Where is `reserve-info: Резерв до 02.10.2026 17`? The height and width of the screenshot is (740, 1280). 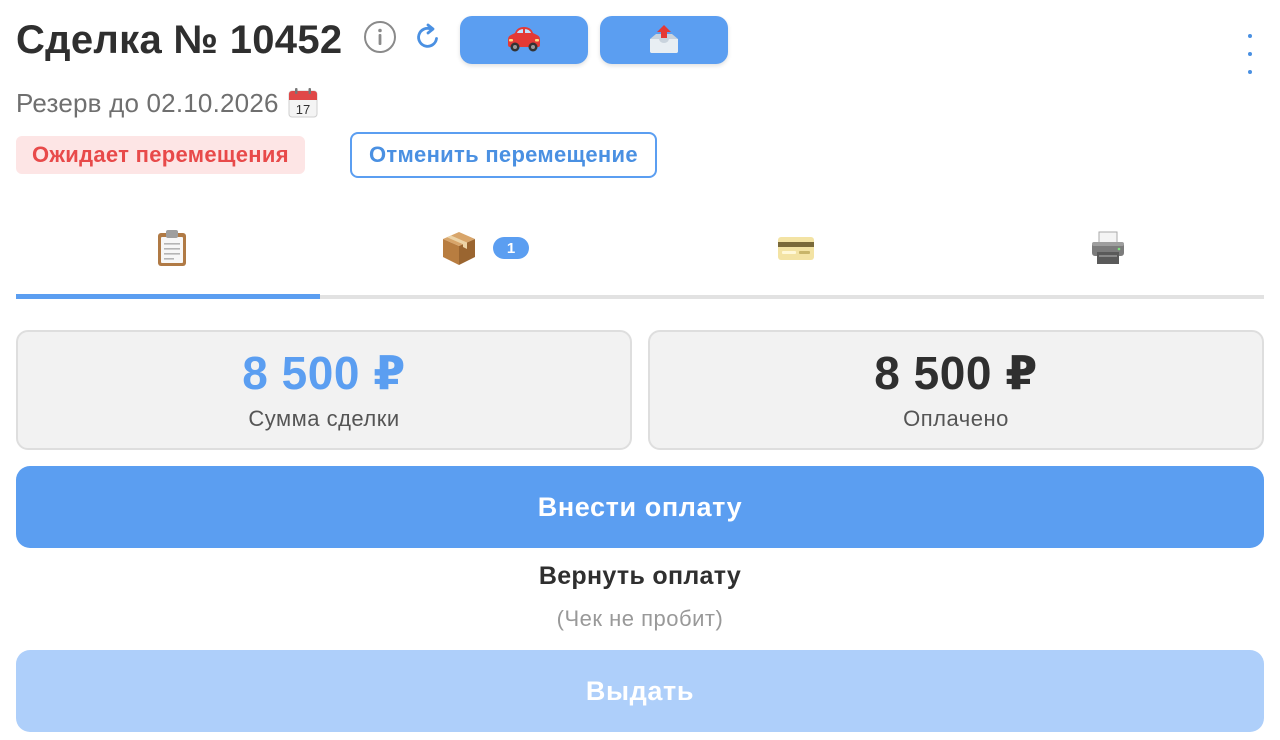
reserve-info: Резерв до 02.10.2026 17 is located at coordinates (167, 103).